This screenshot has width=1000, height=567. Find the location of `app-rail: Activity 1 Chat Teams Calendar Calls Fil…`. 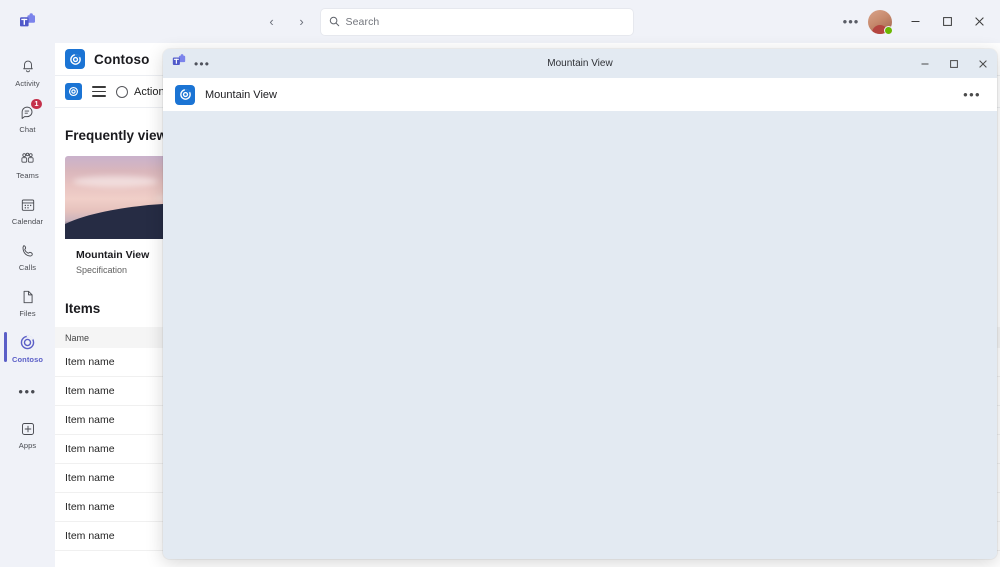

app-rail: Activity 1 Chat Teams Calendar Calls Fil… is located at coordinates (27, 305).